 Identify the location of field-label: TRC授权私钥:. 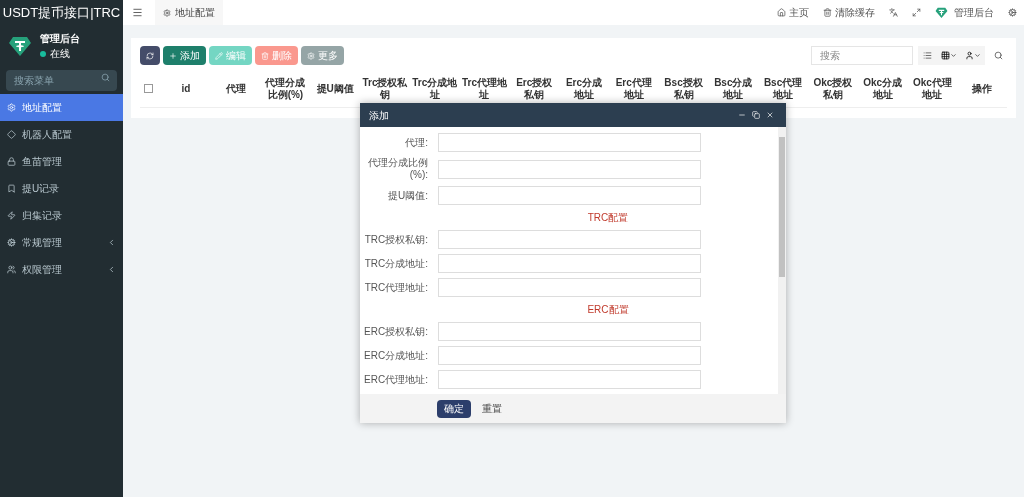
(395, 239).